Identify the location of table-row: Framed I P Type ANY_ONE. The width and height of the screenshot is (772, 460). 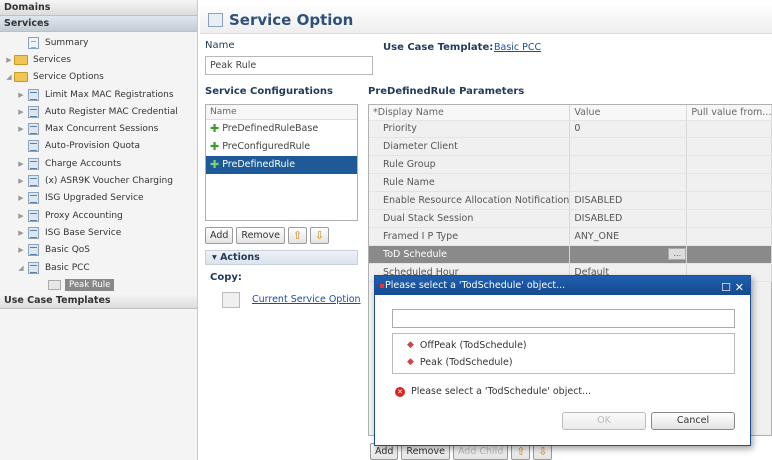
(570, 236).